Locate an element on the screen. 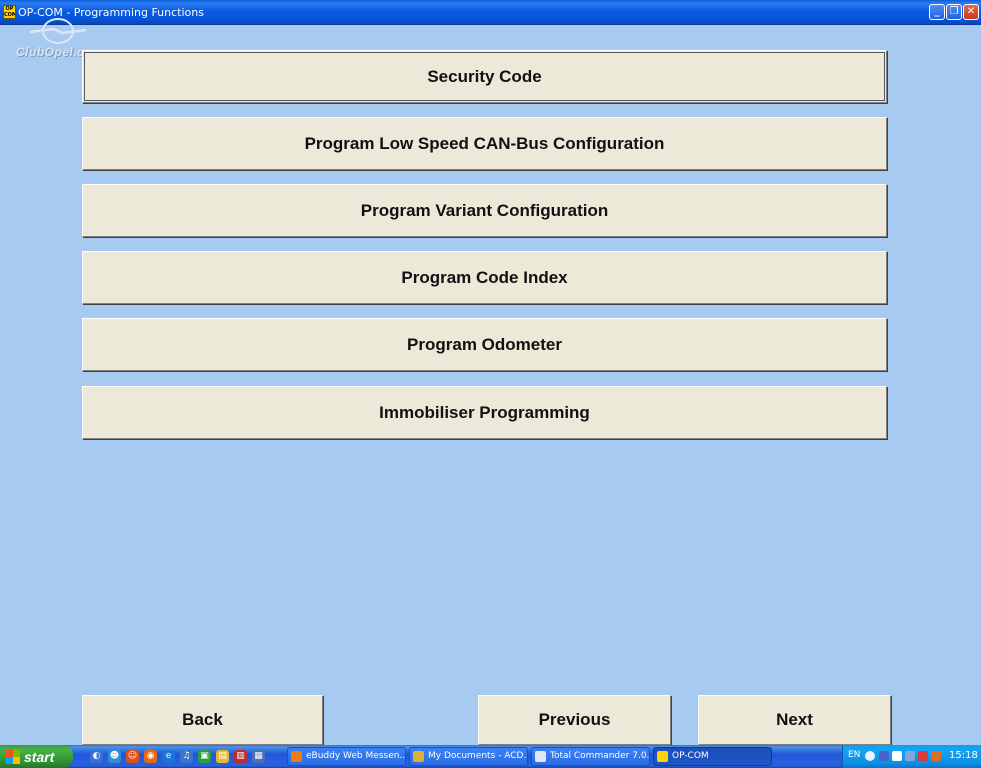  immobiliser-programming-button: Immobiliser Programming is located at coordinates (484, 412).